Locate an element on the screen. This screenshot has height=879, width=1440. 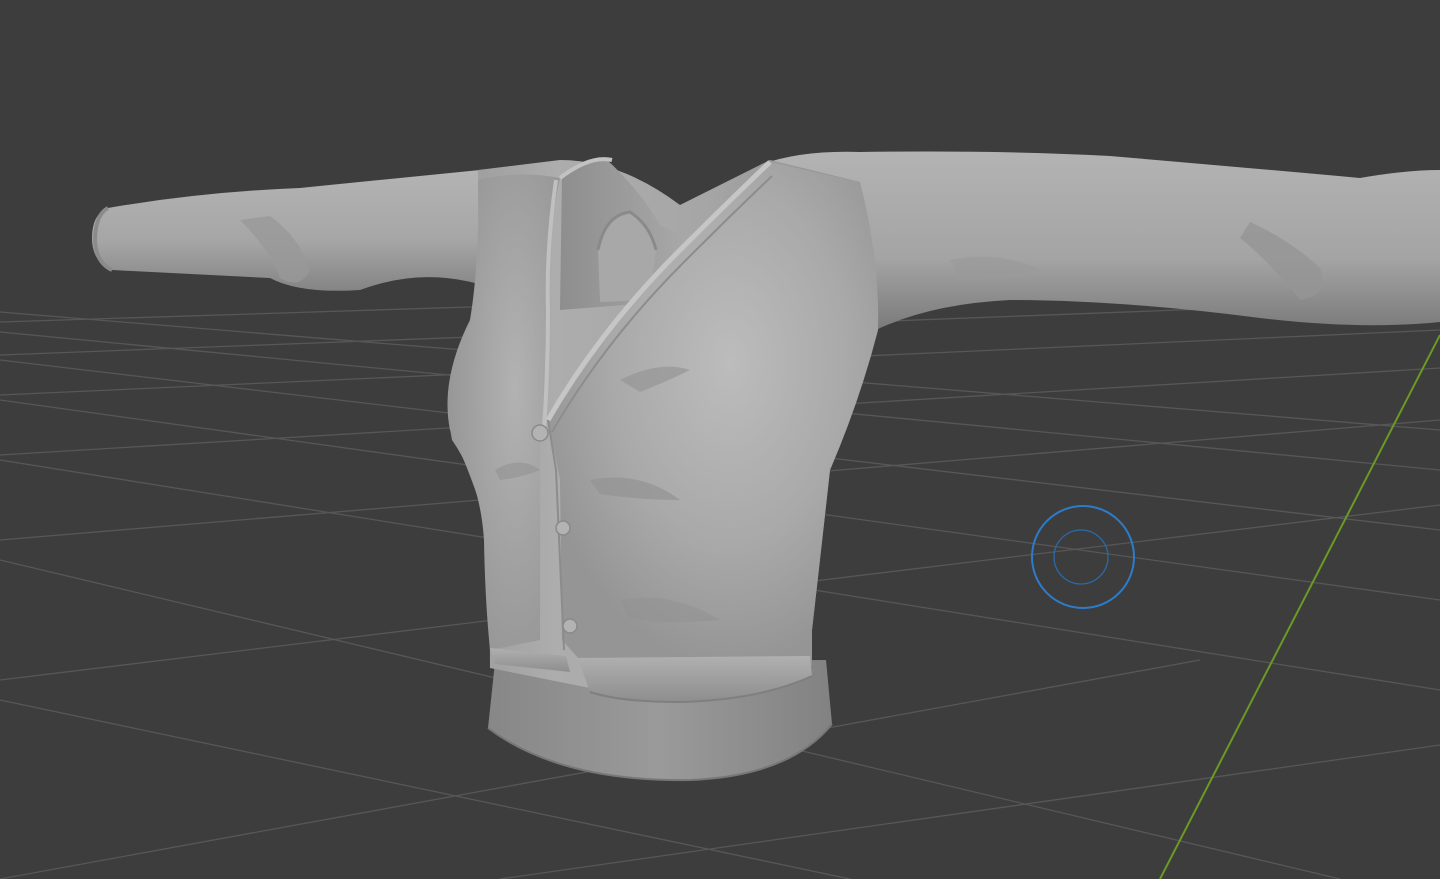
y-axis-line is located at coordinates (1299, 606).